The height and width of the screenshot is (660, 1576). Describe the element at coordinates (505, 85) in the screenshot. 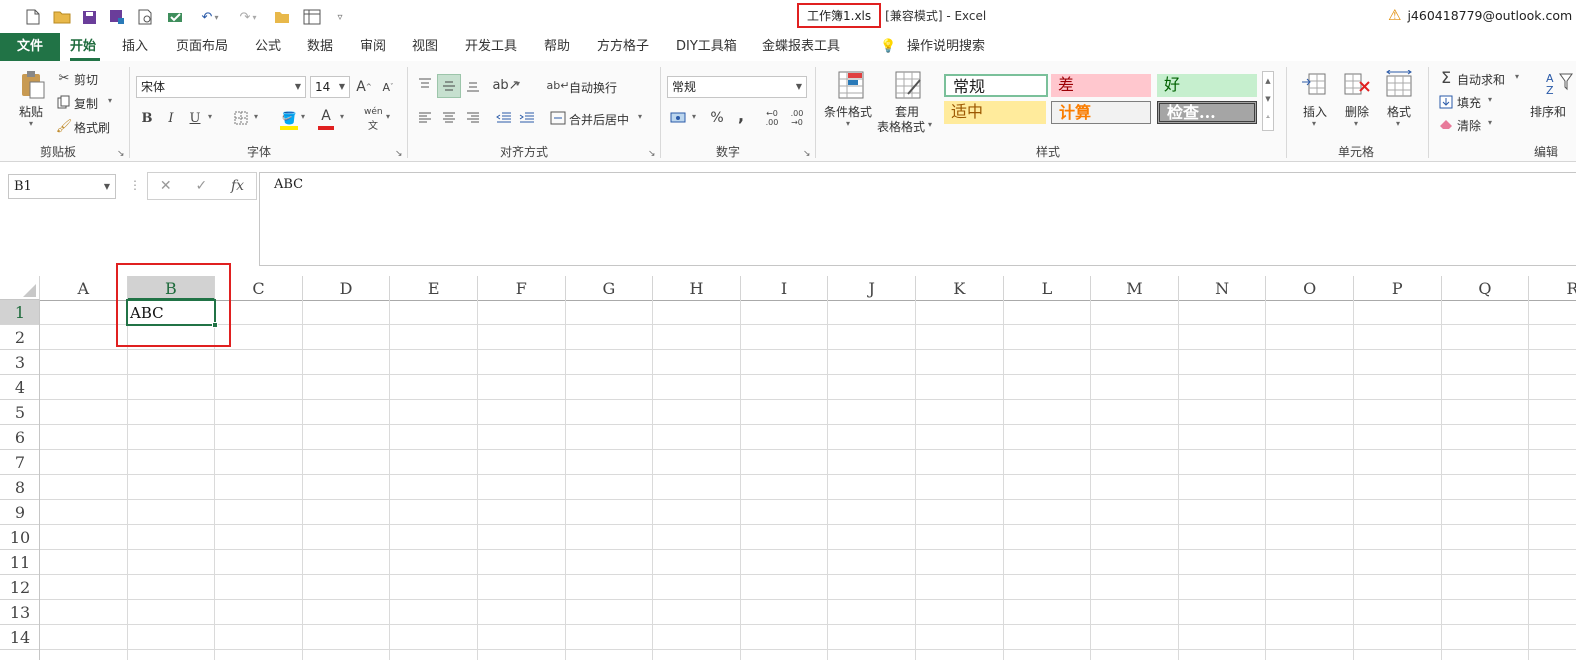

I see `orientation-icon: ab↗` at that location.